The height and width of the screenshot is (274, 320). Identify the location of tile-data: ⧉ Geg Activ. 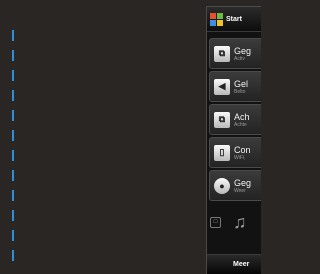
(235, 53).